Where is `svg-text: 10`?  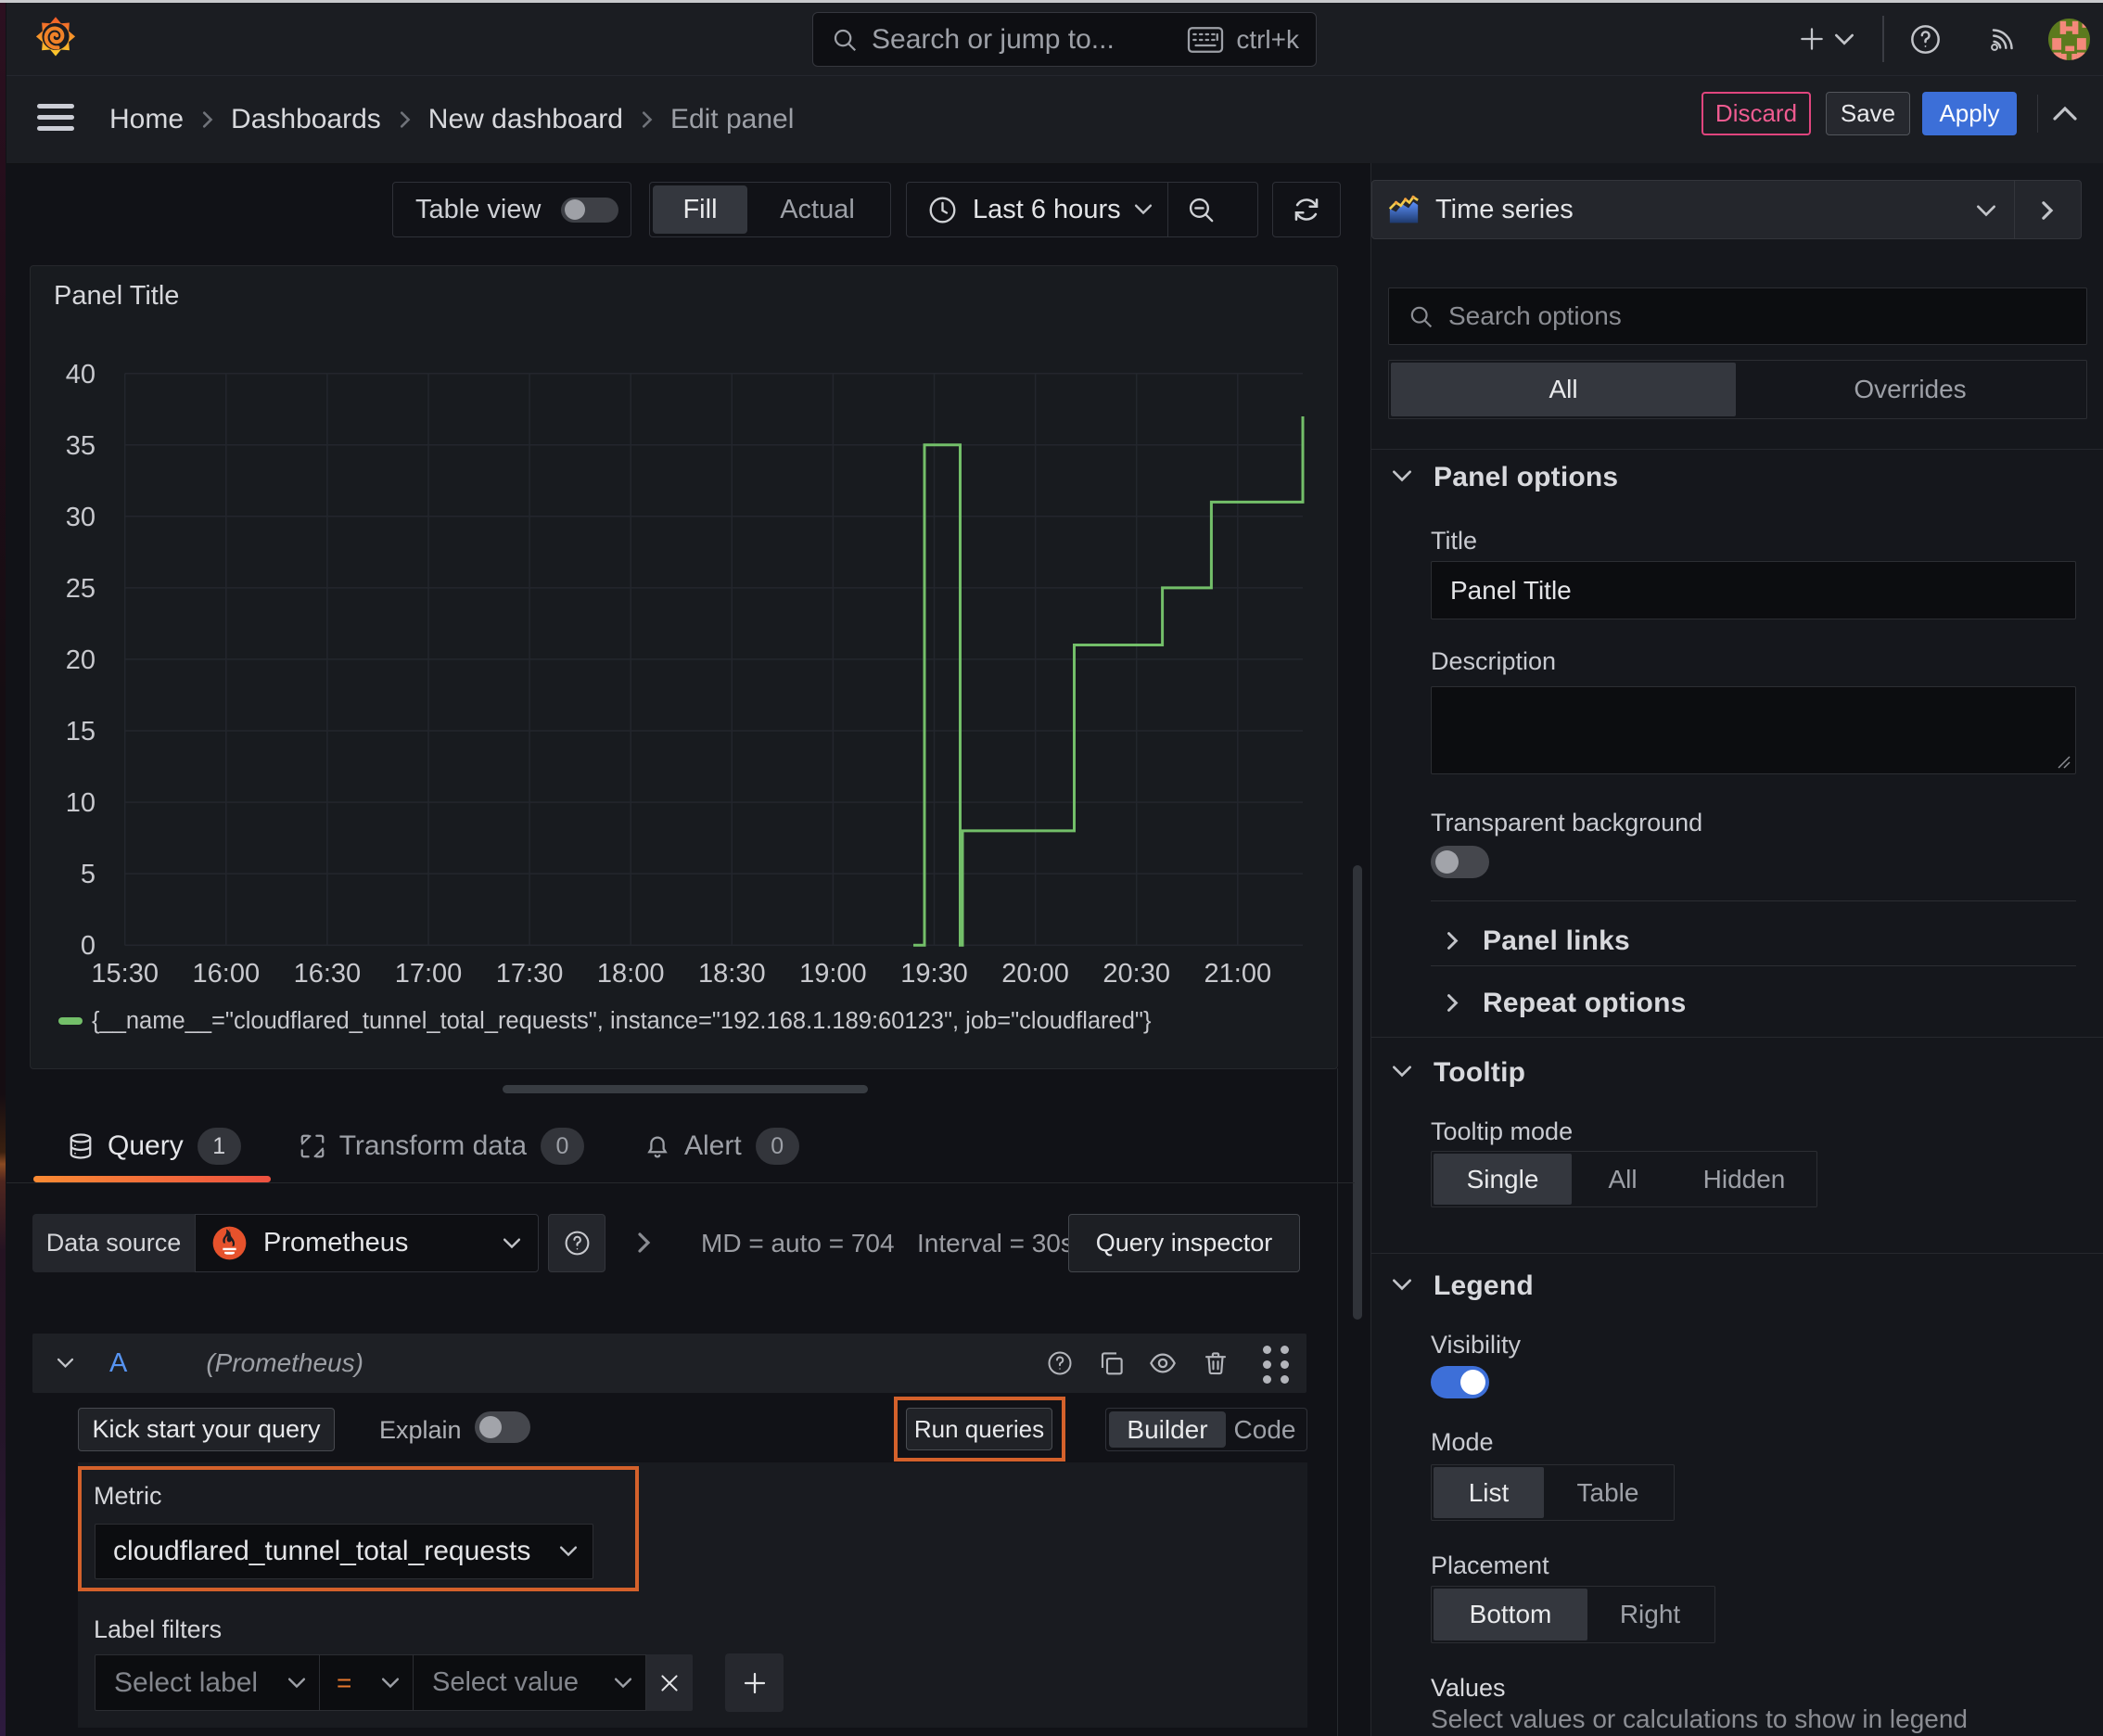
svg-text: 10 is located at coordinates (81, 803).